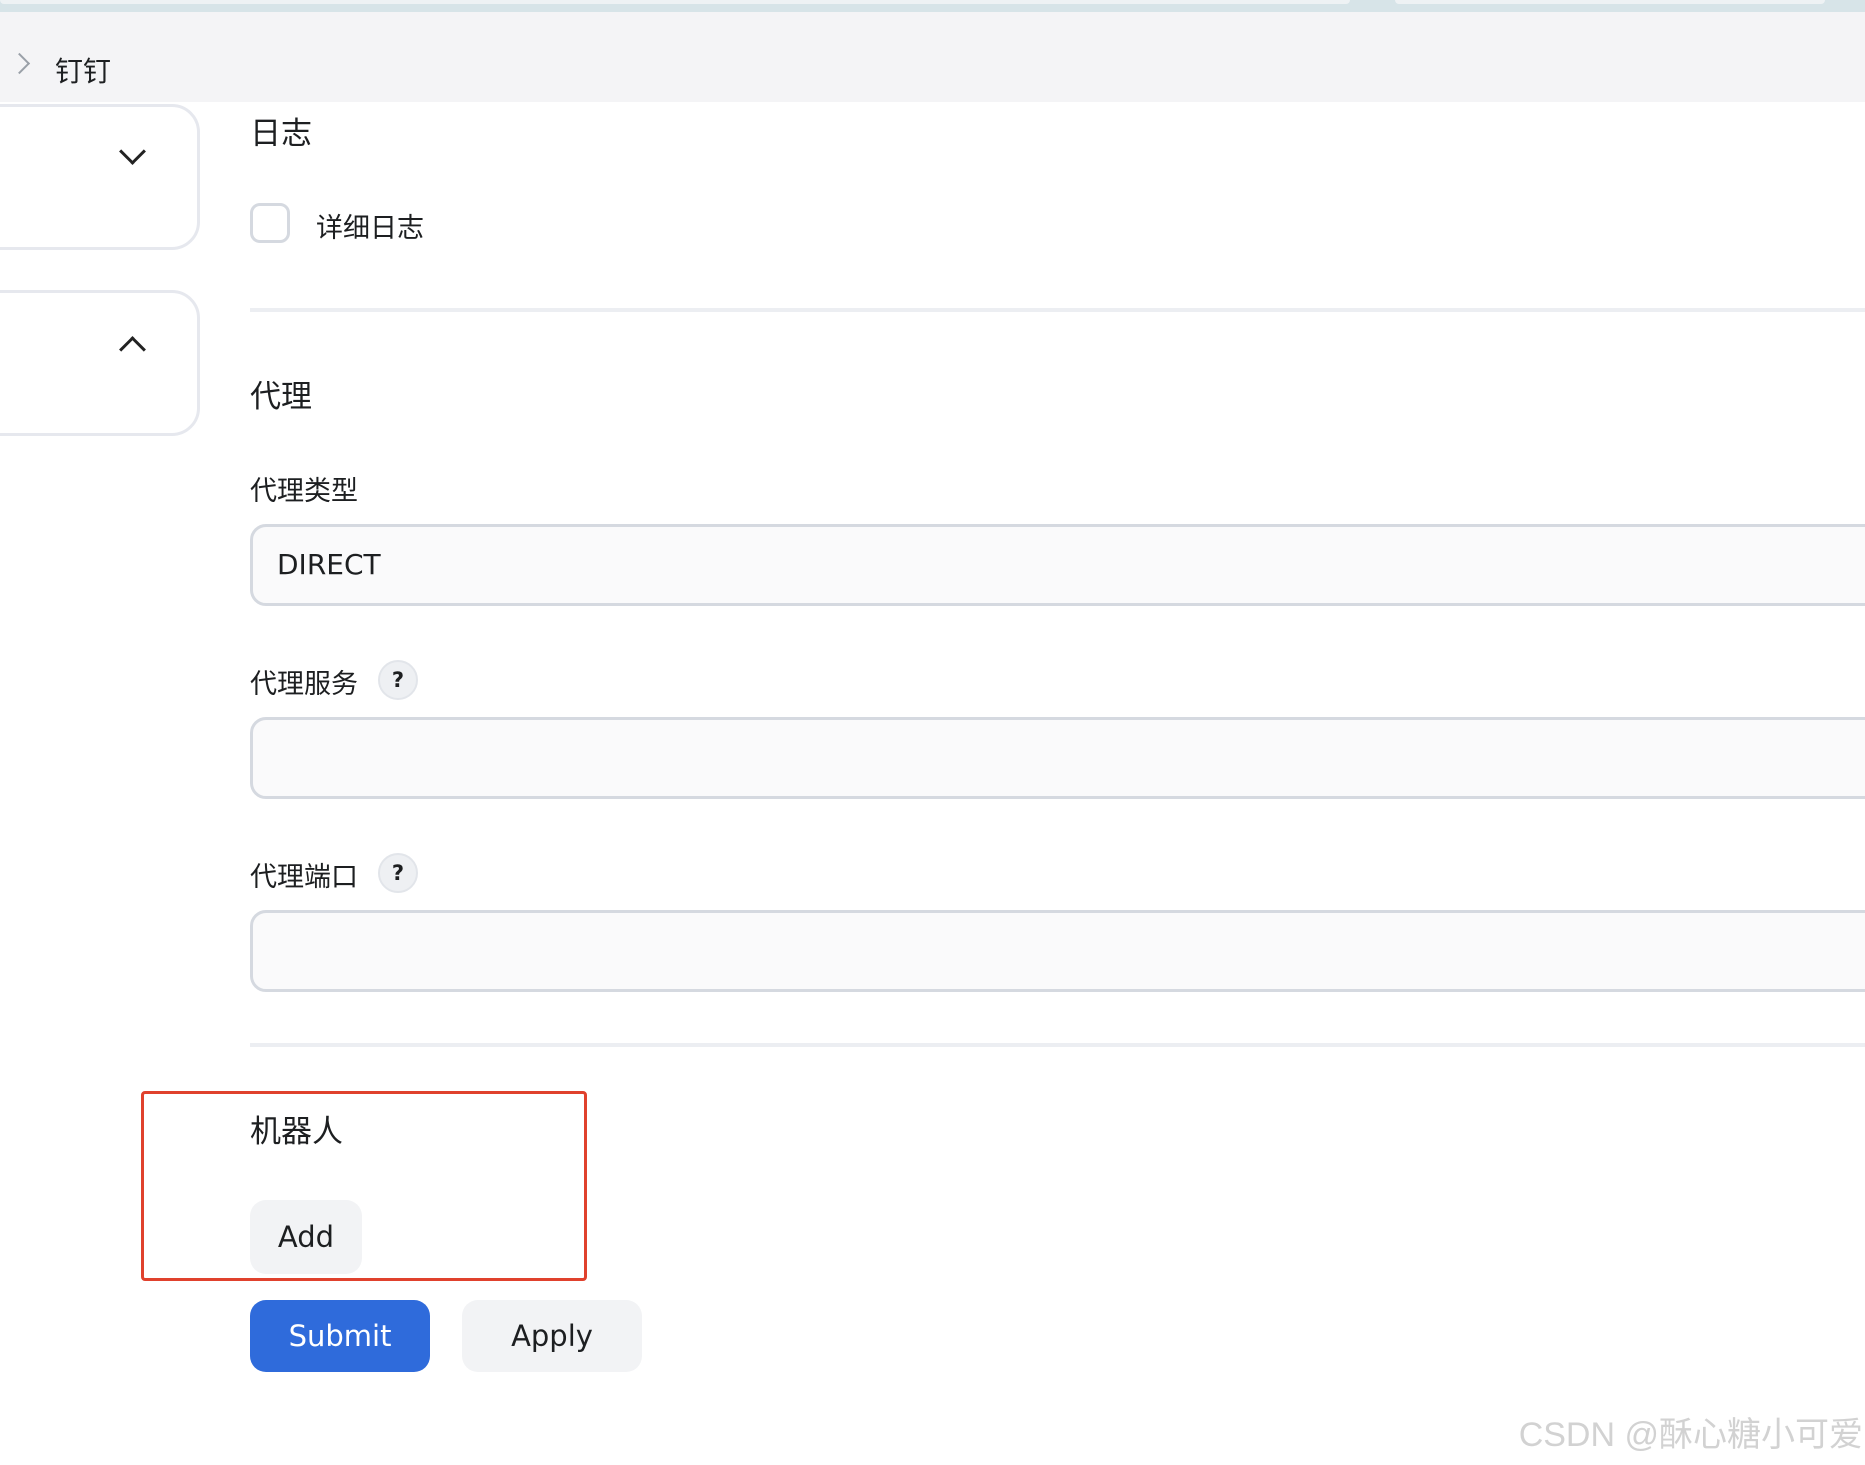 The width and height of the screenshot is (1865, 1465). What do you see at coordinates (1690, 1435) in the screenshot?
I see `watermark: CSDN @酥心糖小可爱` at bounding box center [1690, 1435].